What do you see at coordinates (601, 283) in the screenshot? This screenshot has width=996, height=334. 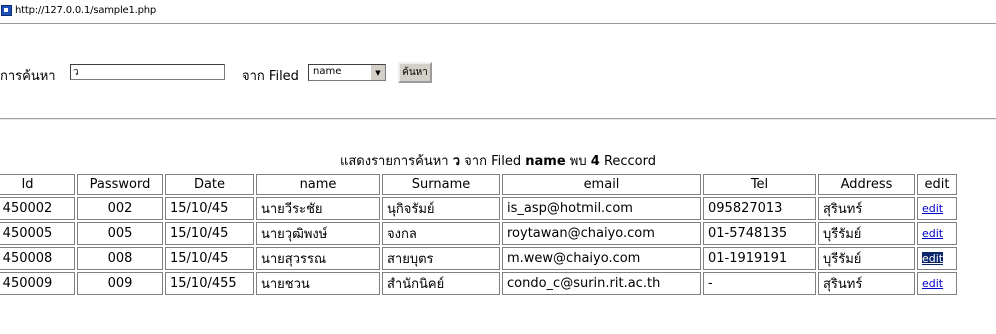 I see `cell-email: condo_c@surin.rit.ac.th` at bounding box center [601, 283].